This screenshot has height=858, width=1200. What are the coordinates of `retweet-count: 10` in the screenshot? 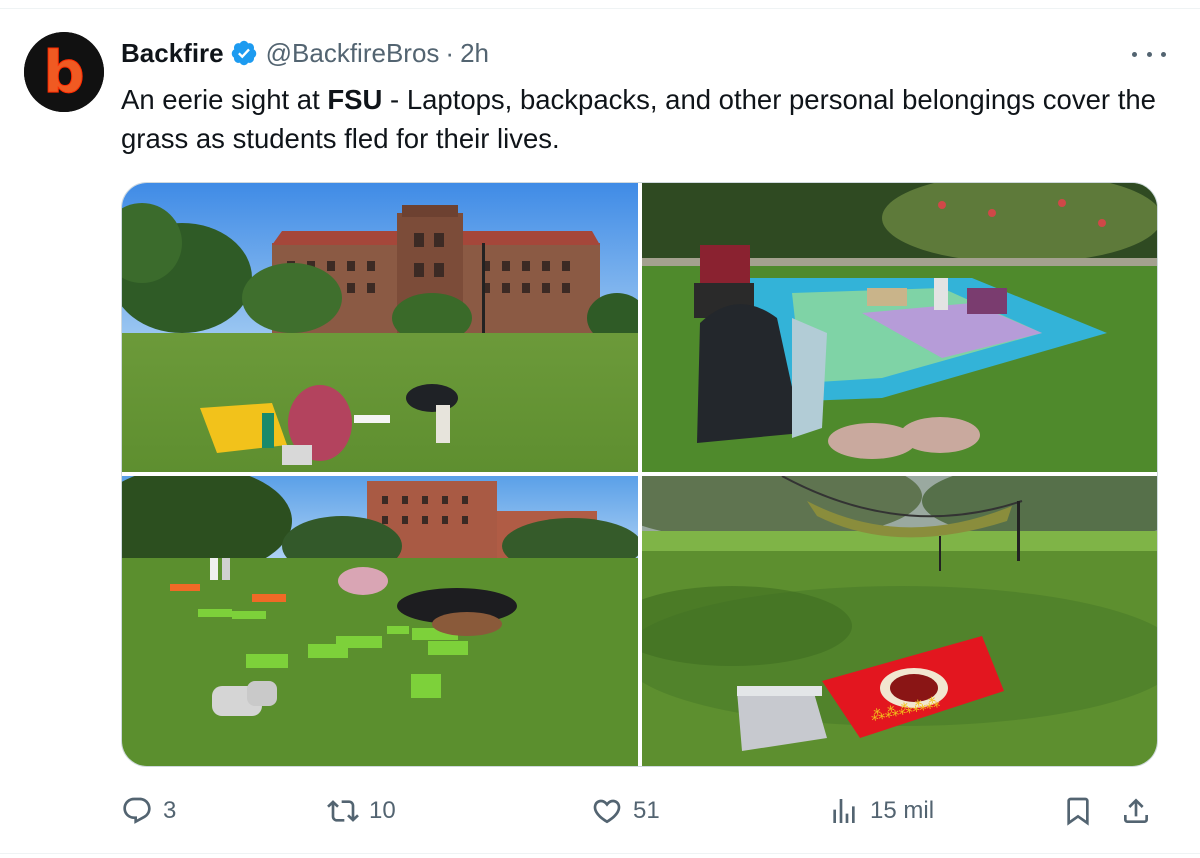 It's located at (382, 810).